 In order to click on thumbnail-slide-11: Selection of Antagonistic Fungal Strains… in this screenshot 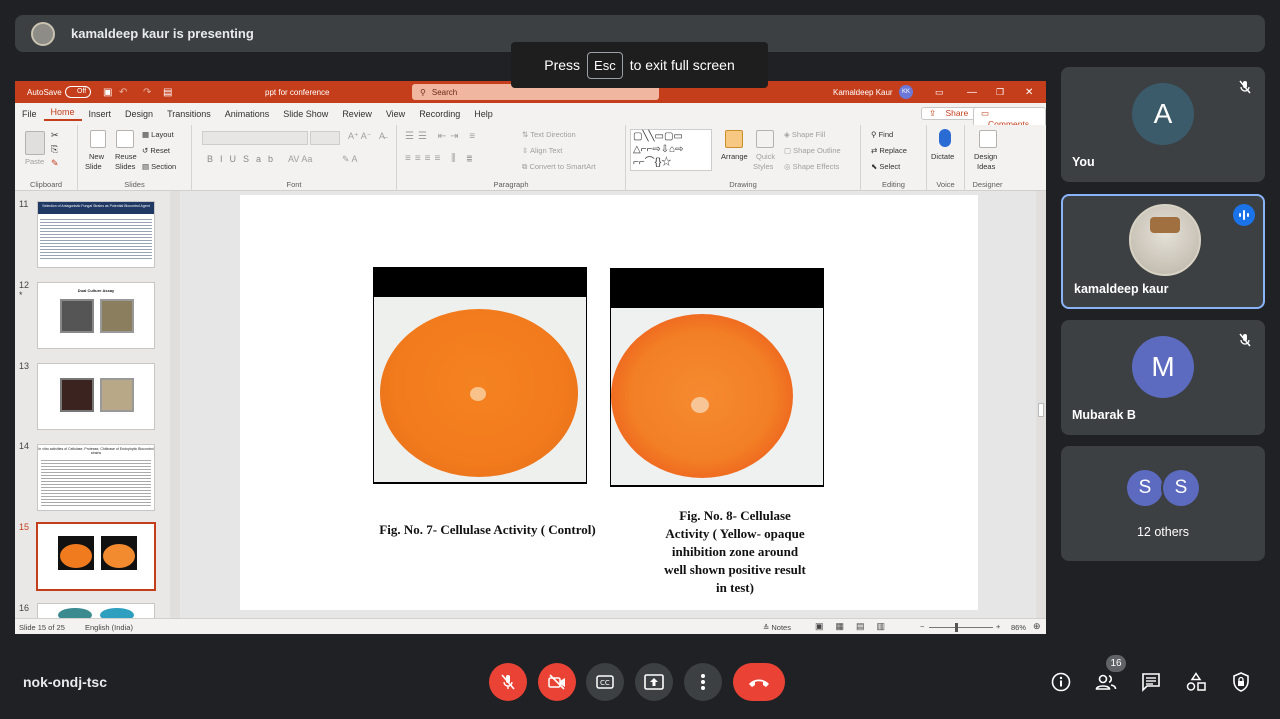, I will do `click(96, 234)`.